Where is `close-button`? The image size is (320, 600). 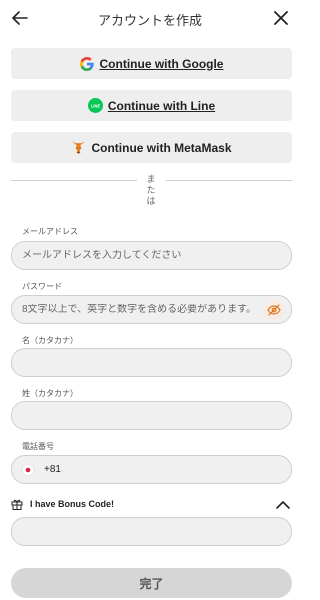 close-button is located at coordinates (281, 18).